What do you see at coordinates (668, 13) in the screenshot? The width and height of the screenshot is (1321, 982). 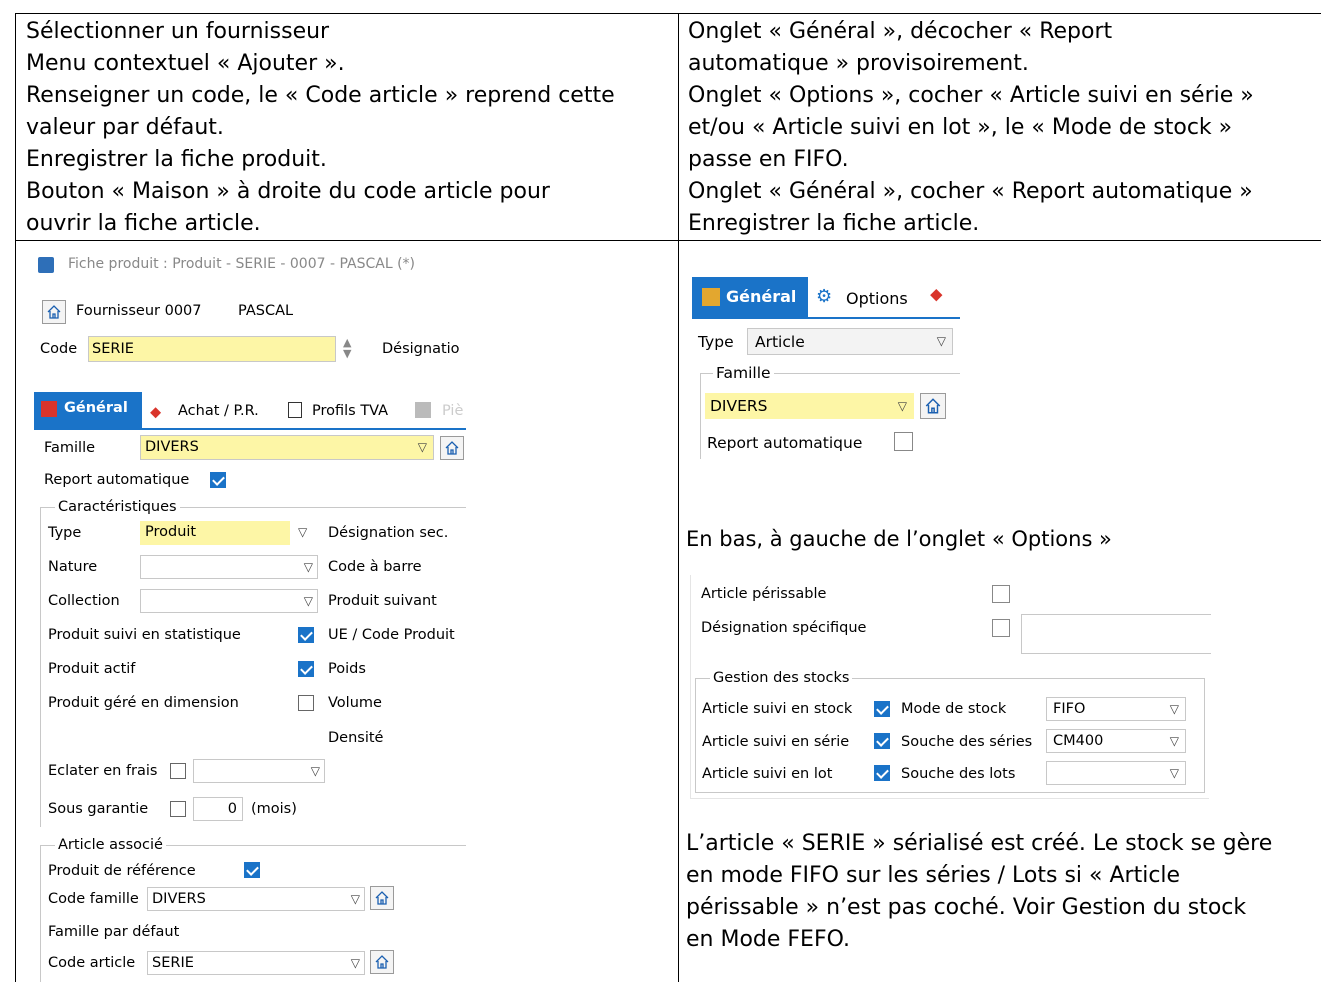 I see `table-border-top` at bounding box center [668, 13].